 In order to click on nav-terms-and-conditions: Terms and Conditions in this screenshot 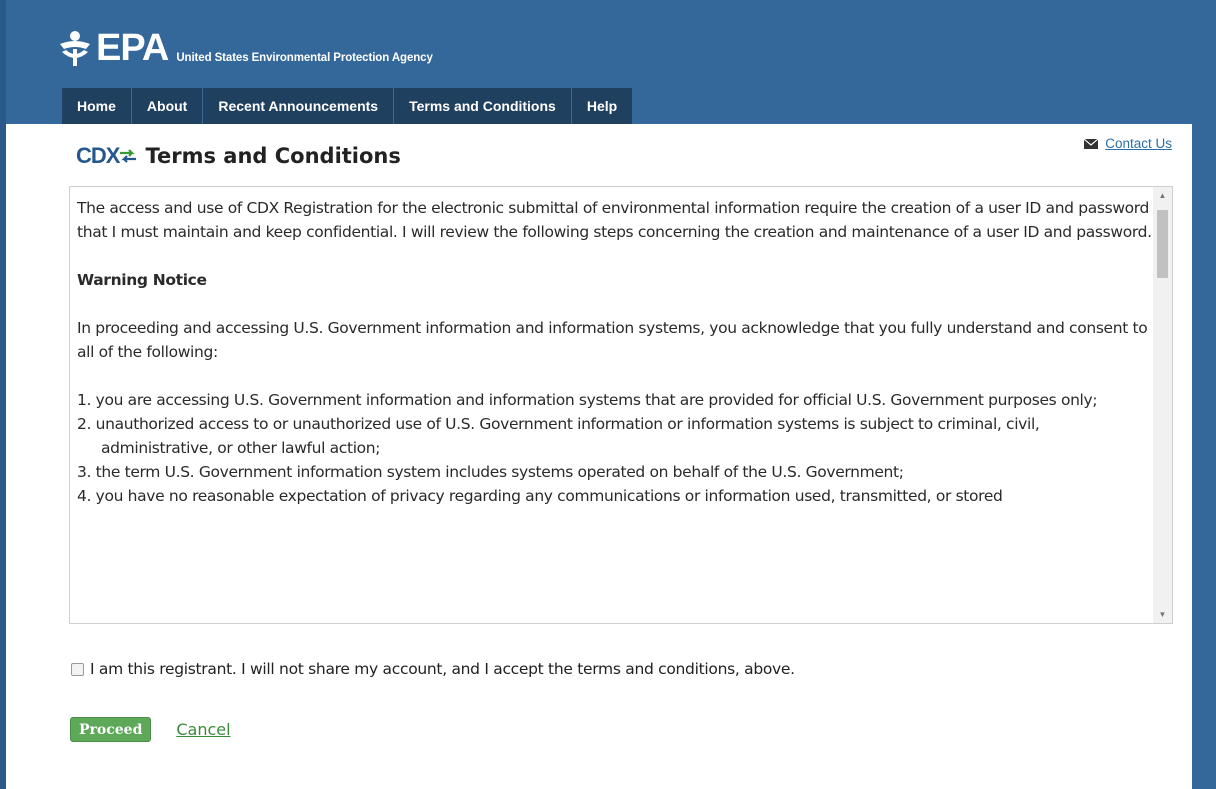, I will do `click(483, 106)`.